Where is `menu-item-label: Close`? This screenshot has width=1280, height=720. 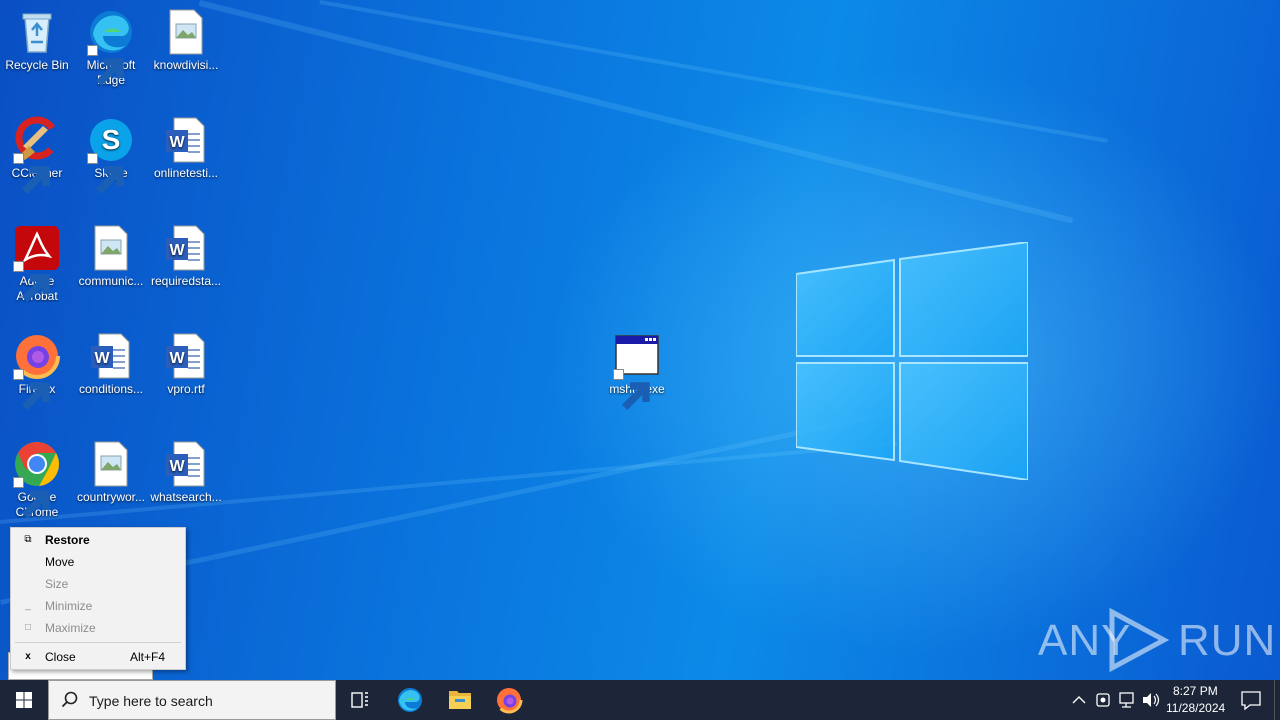 menu-item-label: Close is located at coordinates (60, 657).